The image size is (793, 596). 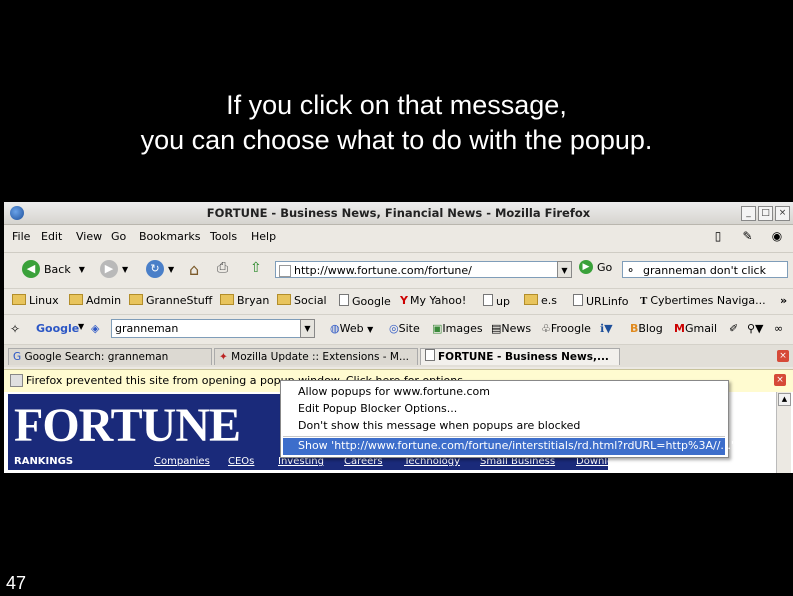 What do you see at coordinates (57, 328) in the screenshot?
I see `google-logo: Google` at bounding box center [57, 328].